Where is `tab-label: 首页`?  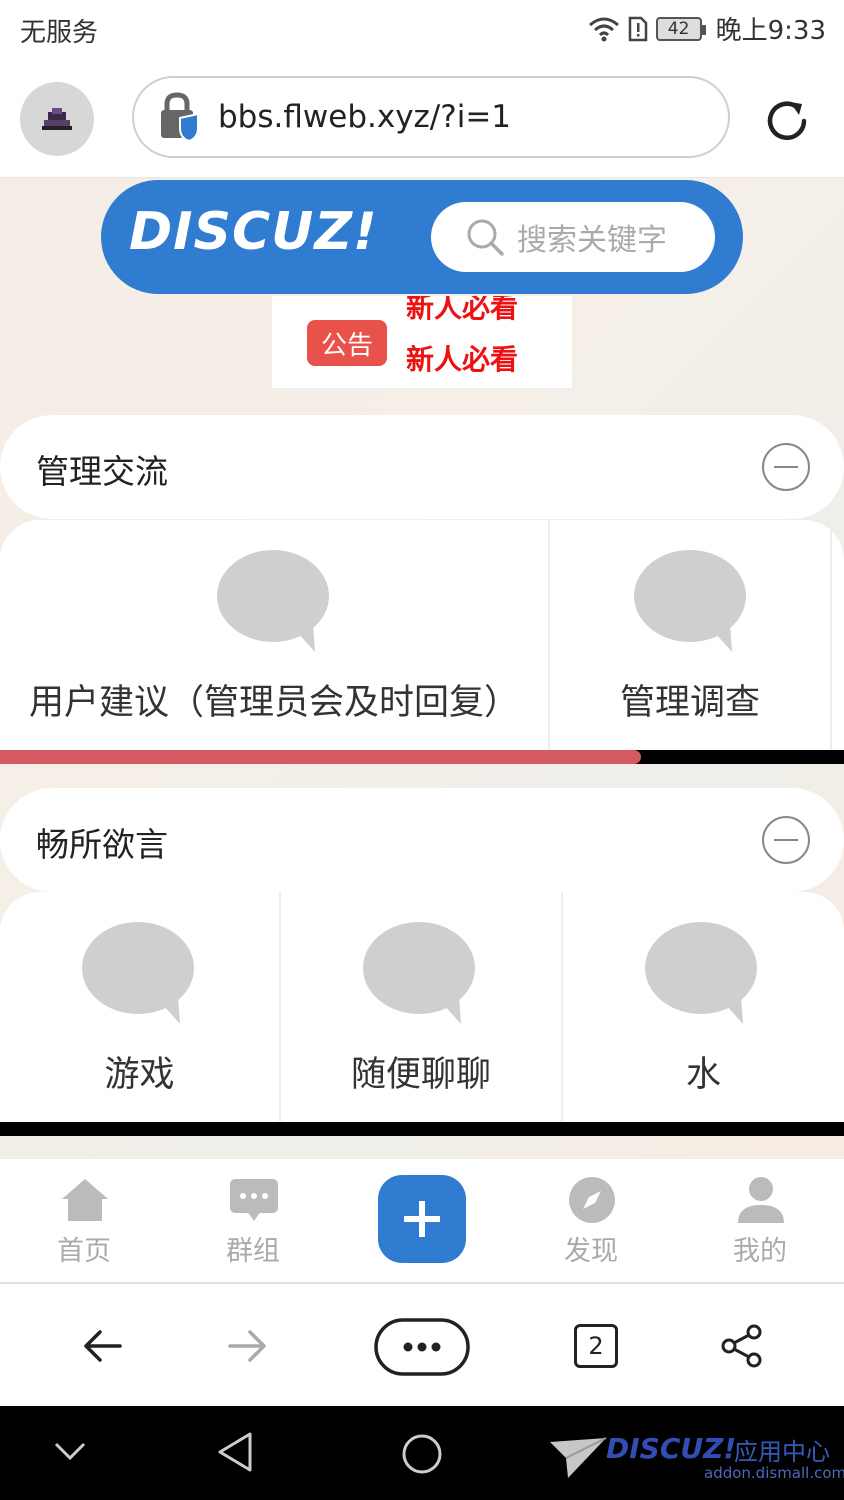
tab-label: 首页 is located at coordinates (84, 1251).